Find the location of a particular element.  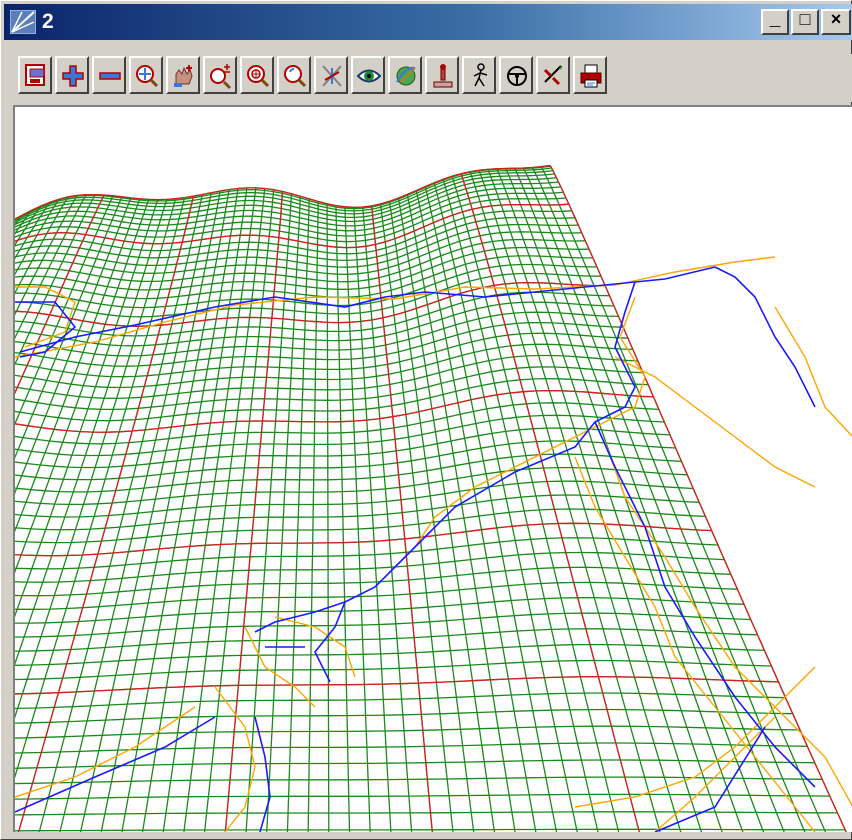

zoom-out-button is located at coordinates (109, 75).